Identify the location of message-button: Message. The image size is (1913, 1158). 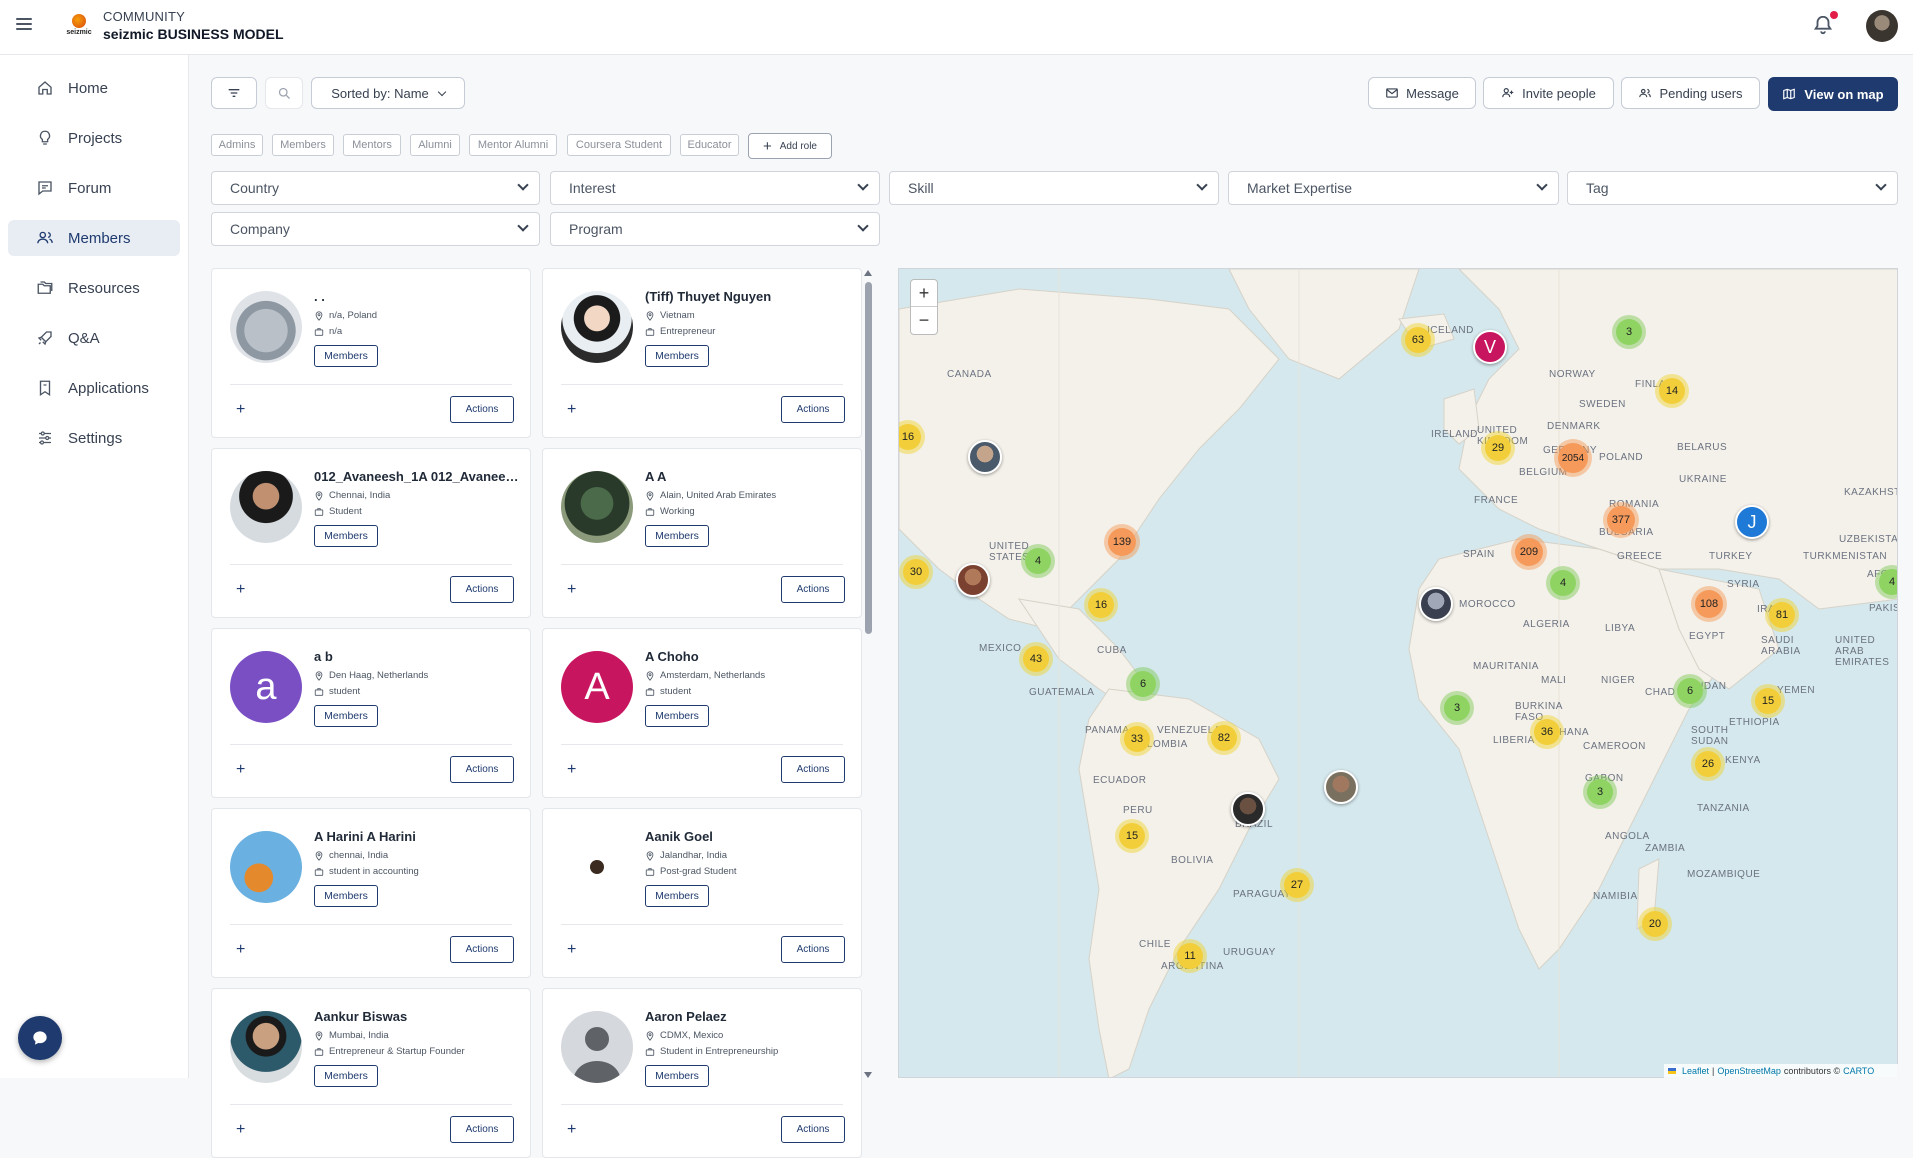
(1422, 93).